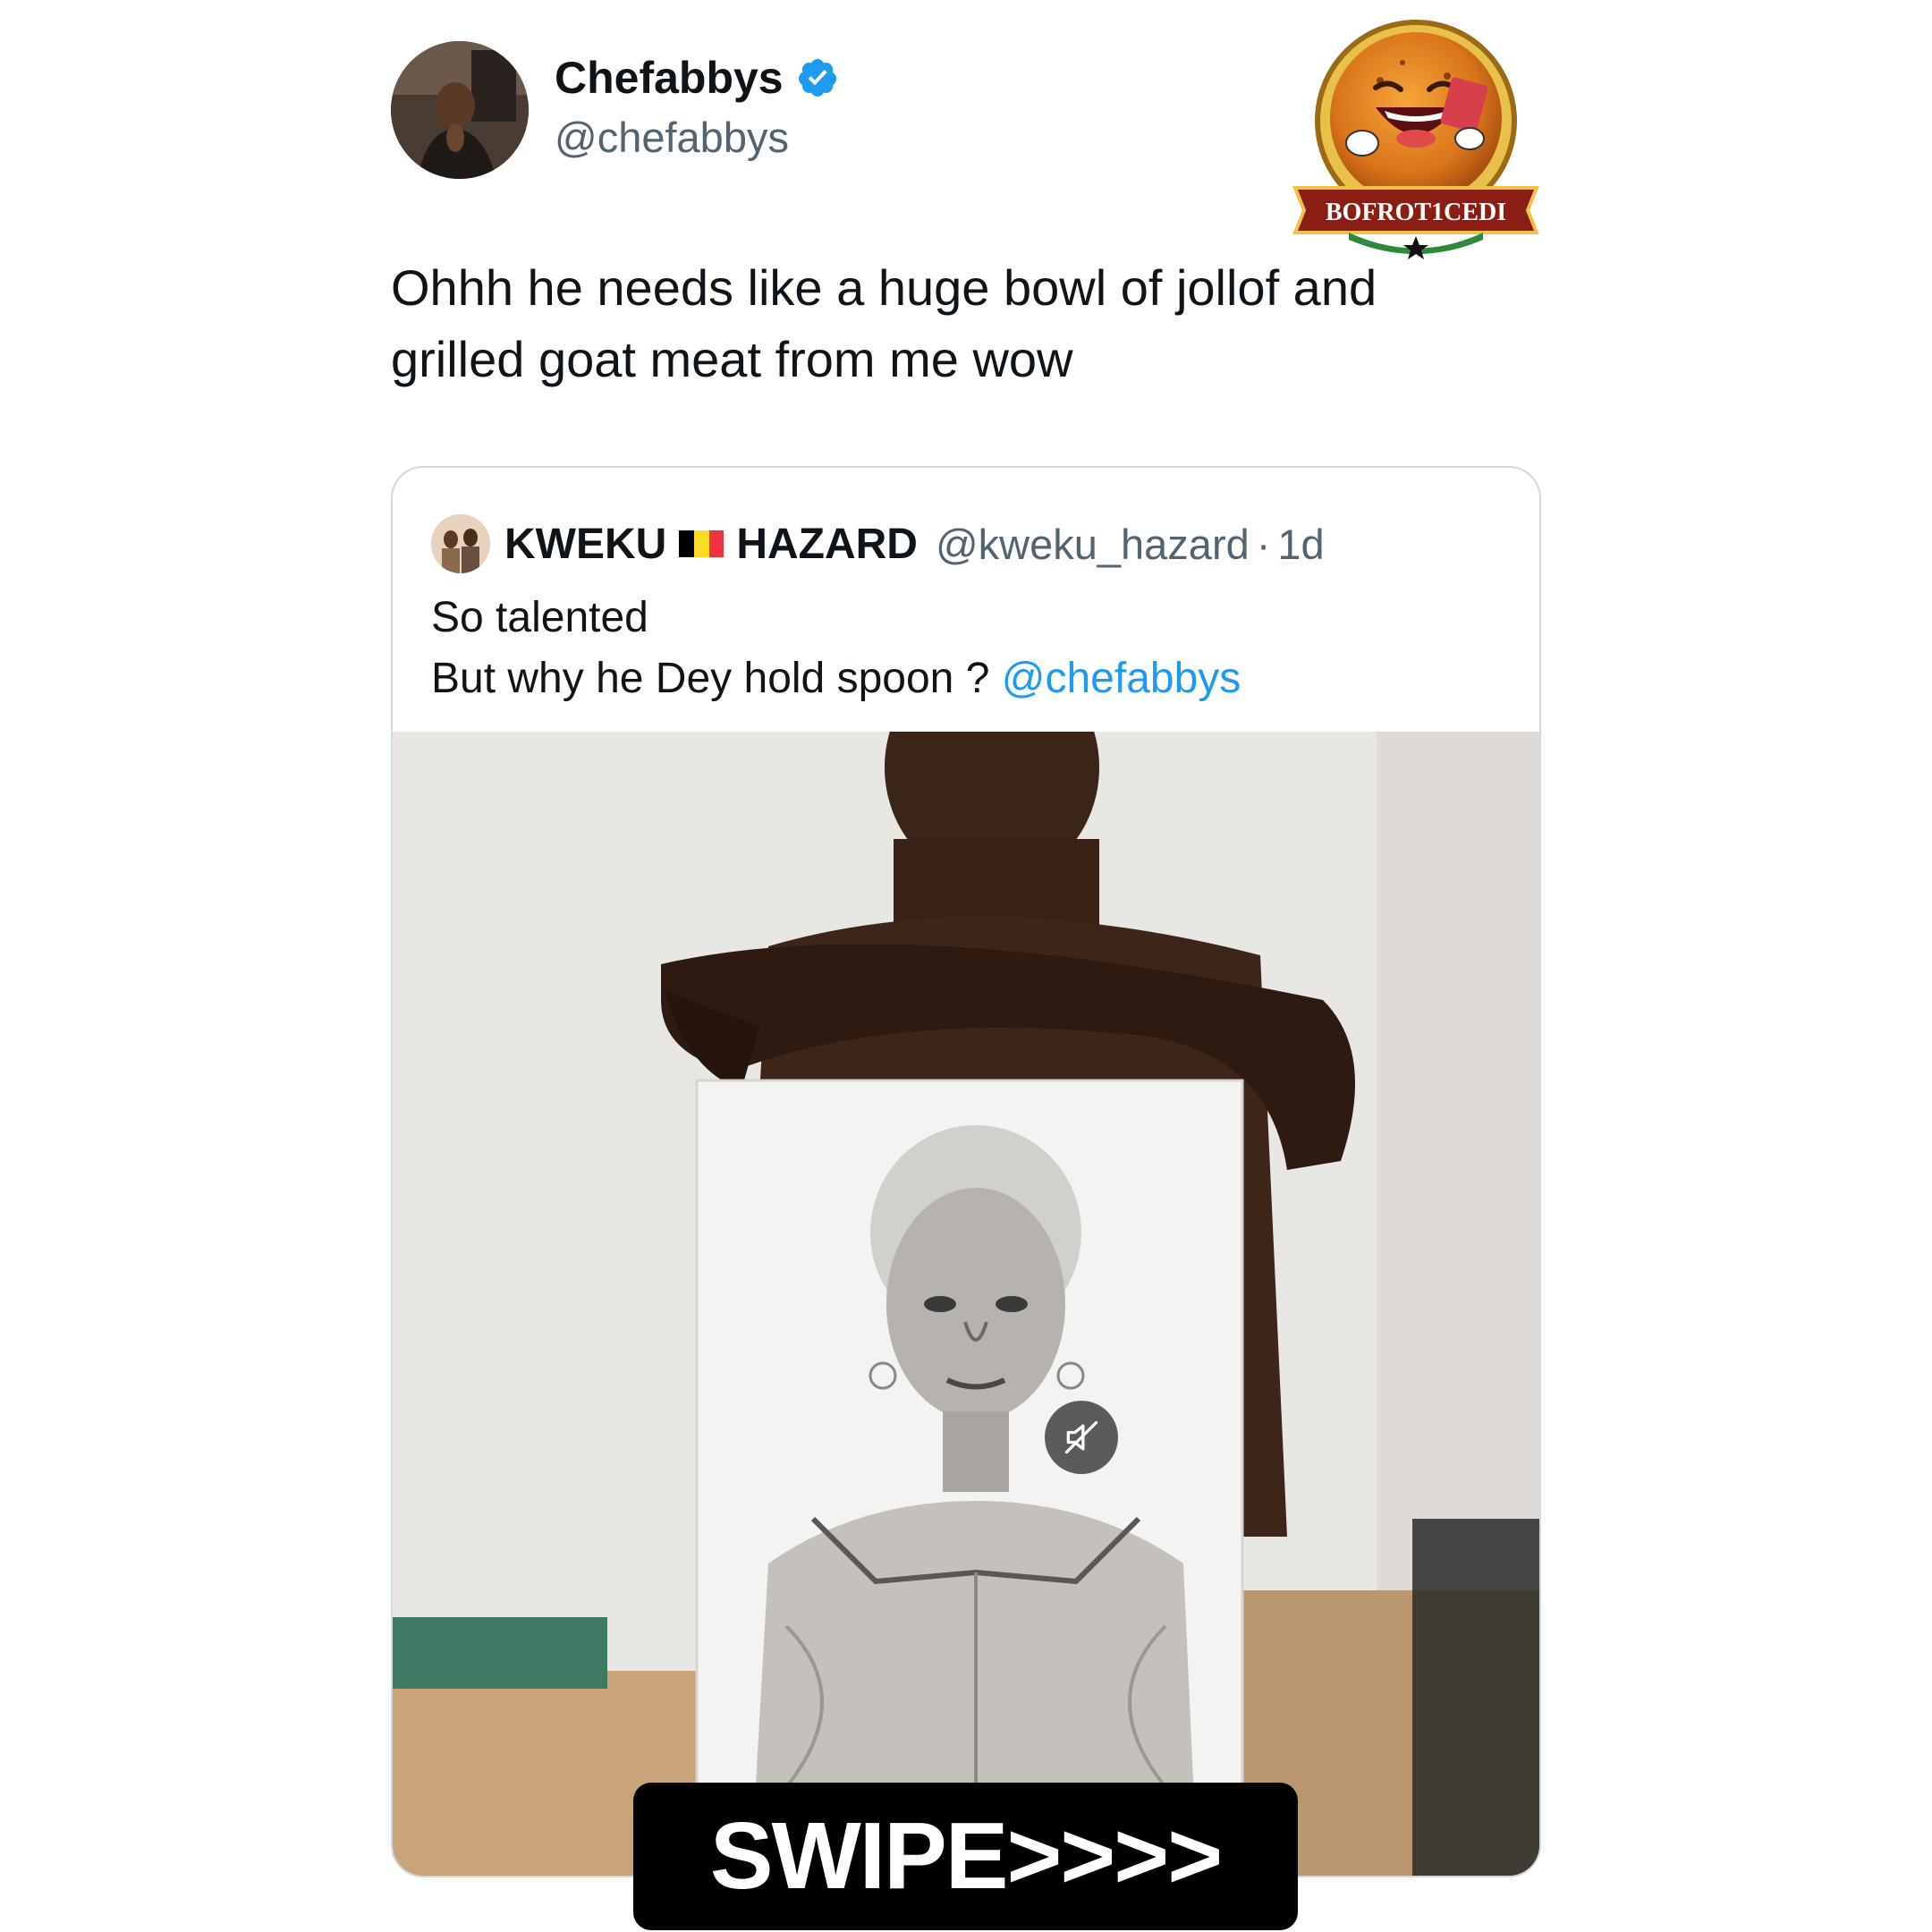 The height and width of the screenshot is (1932, 1932). Describe the element at coordinates (1093, 544) in the screenshot. I see `quoted-author-handle: @kweku_hazard` at that location.